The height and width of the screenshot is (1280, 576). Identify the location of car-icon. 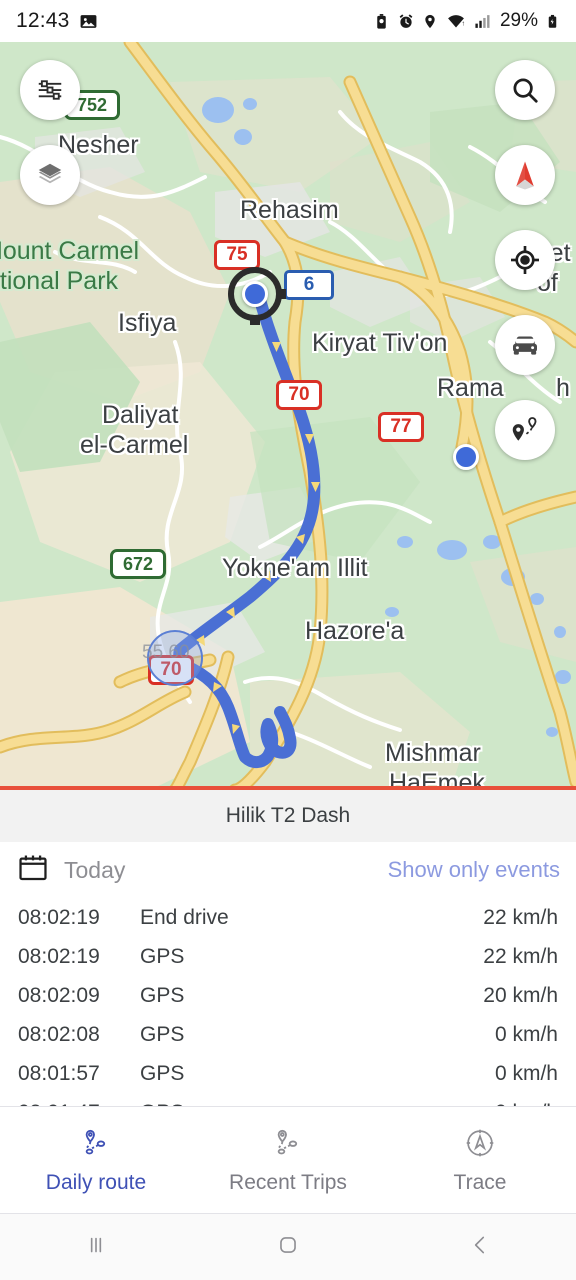
(525, 345).